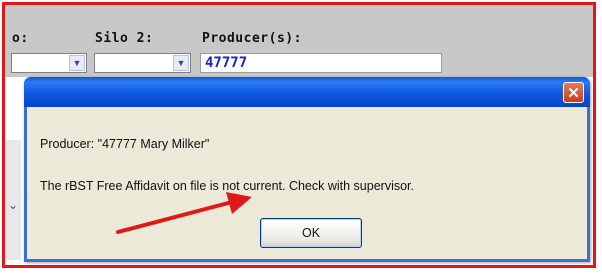 The width and height of the screenshot is (602, 274). What do you see at coordinates (573, 92) in the screenshot?
I see `close-icon: ✕` at bounding box center [573, 92].